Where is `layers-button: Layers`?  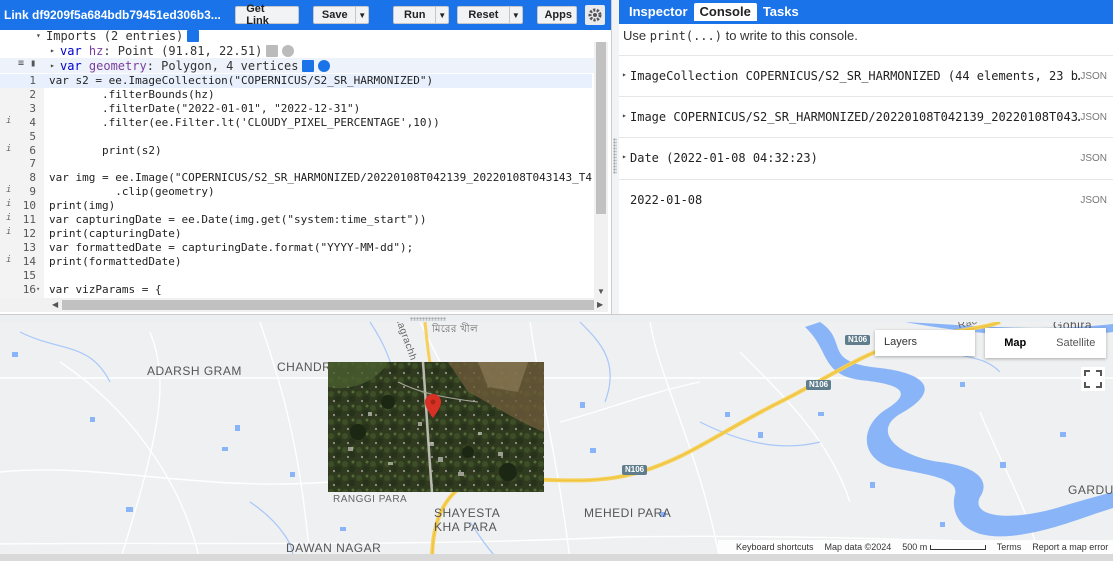
layers-button: Layers is located at coordinates (925, 343).